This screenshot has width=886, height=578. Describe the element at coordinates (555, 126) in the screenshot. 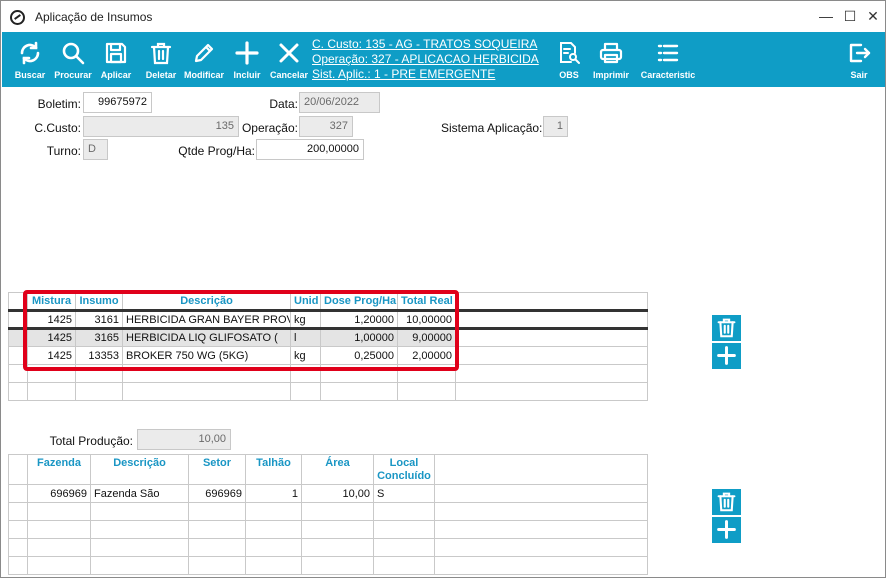

I see `sistema-aplicacao-field: 1` at that location.